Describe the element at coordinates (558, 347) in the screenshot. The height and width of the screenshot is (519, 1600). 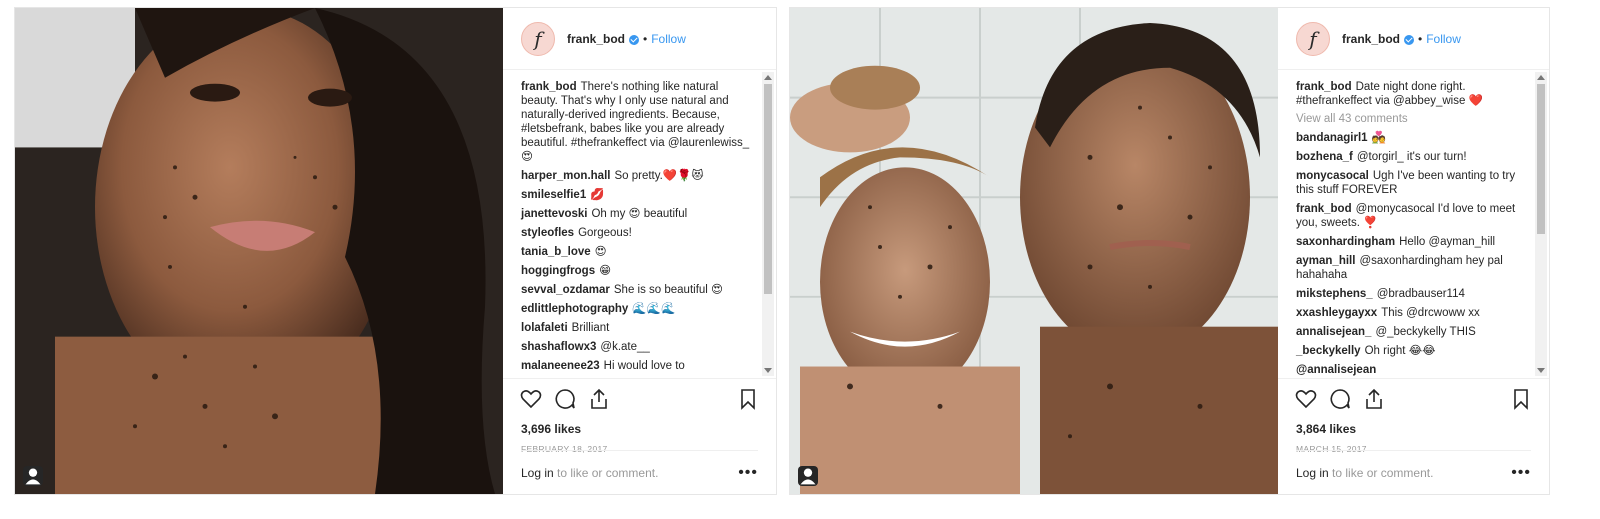
I see `comment-username: shashaflowx3` at that location.